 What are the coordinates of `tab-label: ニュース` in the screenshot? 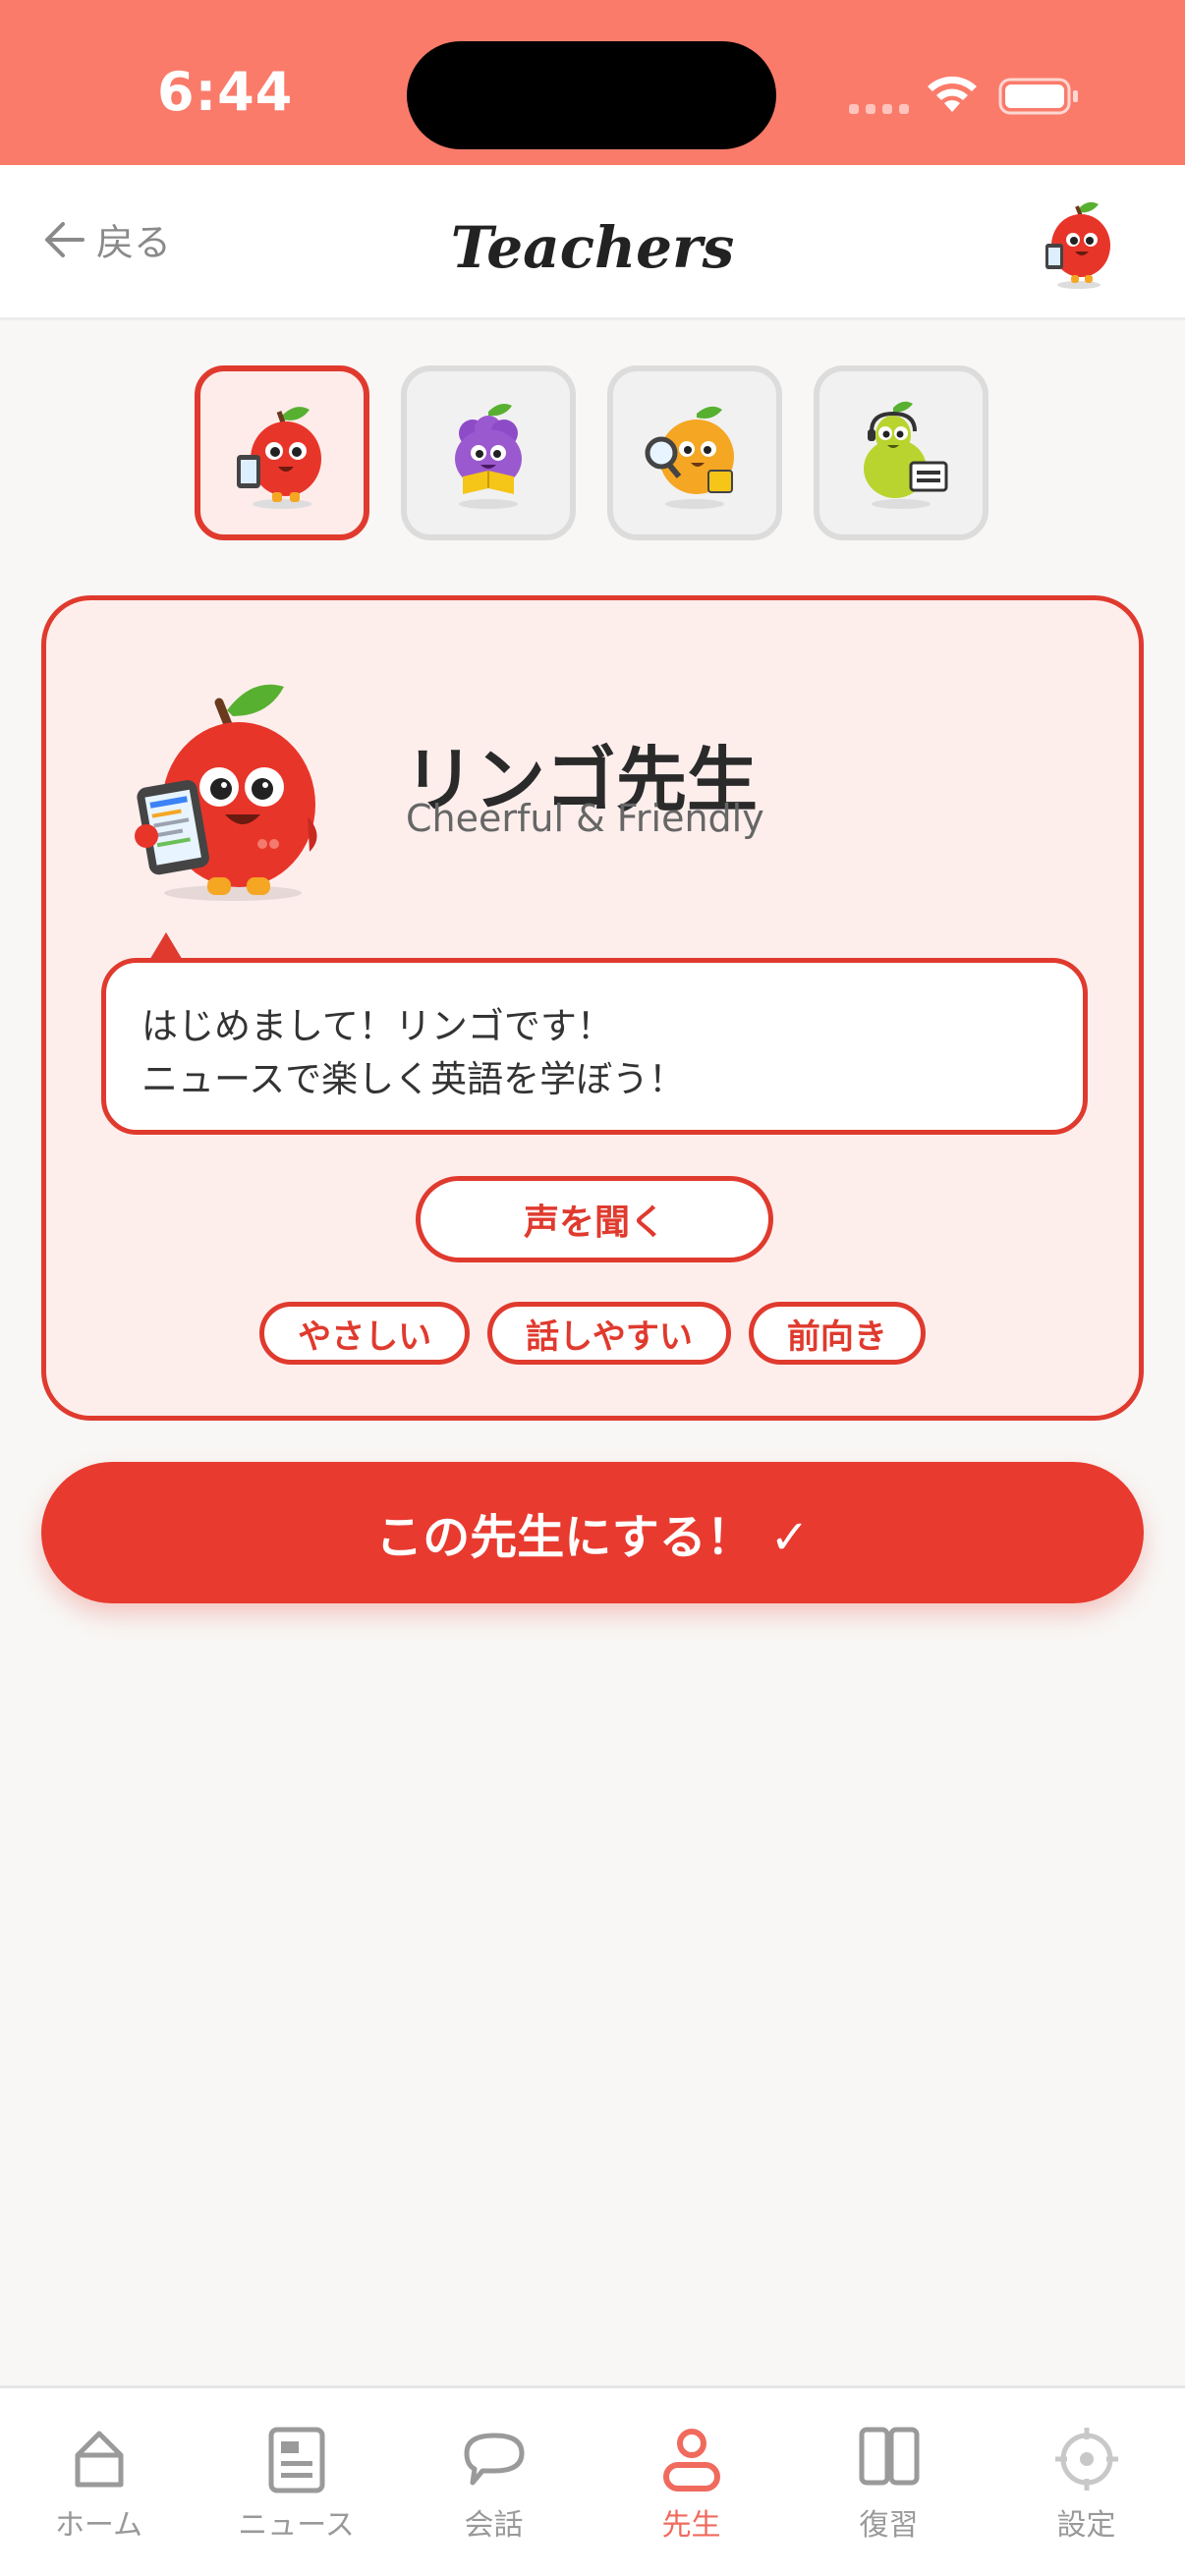 It's located at (296, 2525).